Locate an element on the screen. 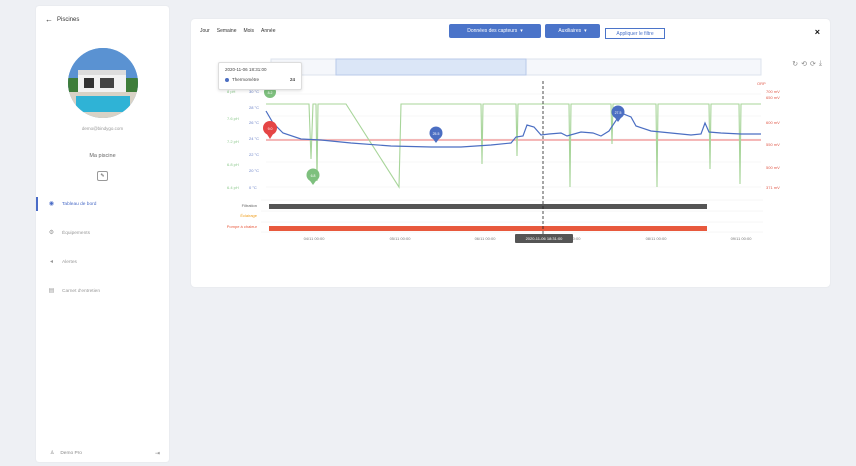  ph-axis-label: 7.2 pH is located at coordinates (233, 141).